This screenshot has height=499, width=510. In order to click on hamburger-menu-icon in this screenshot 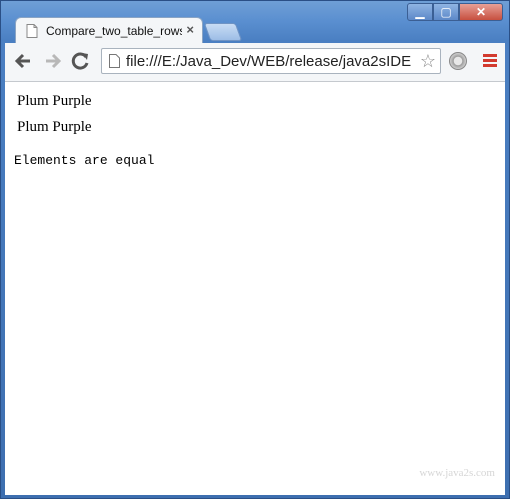, I will do `click(490, 61)`.